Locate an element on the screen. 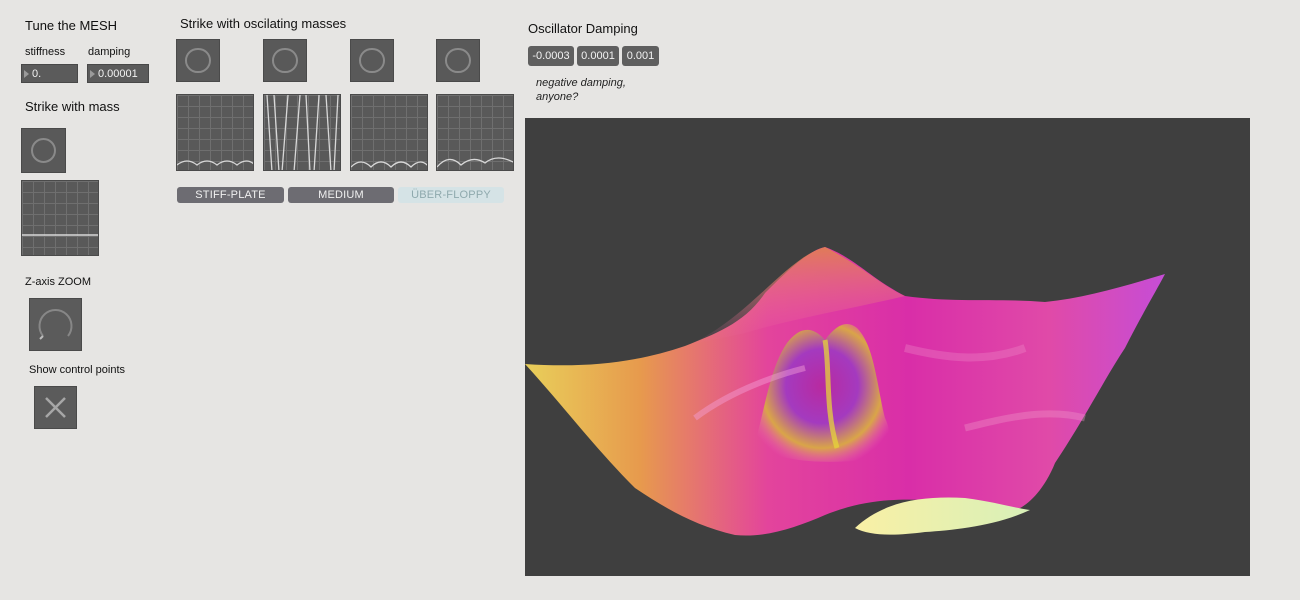 The height and width of the screenshot is (600, 1300). strike-mass-bang-button is located at coordinates (43, 150).